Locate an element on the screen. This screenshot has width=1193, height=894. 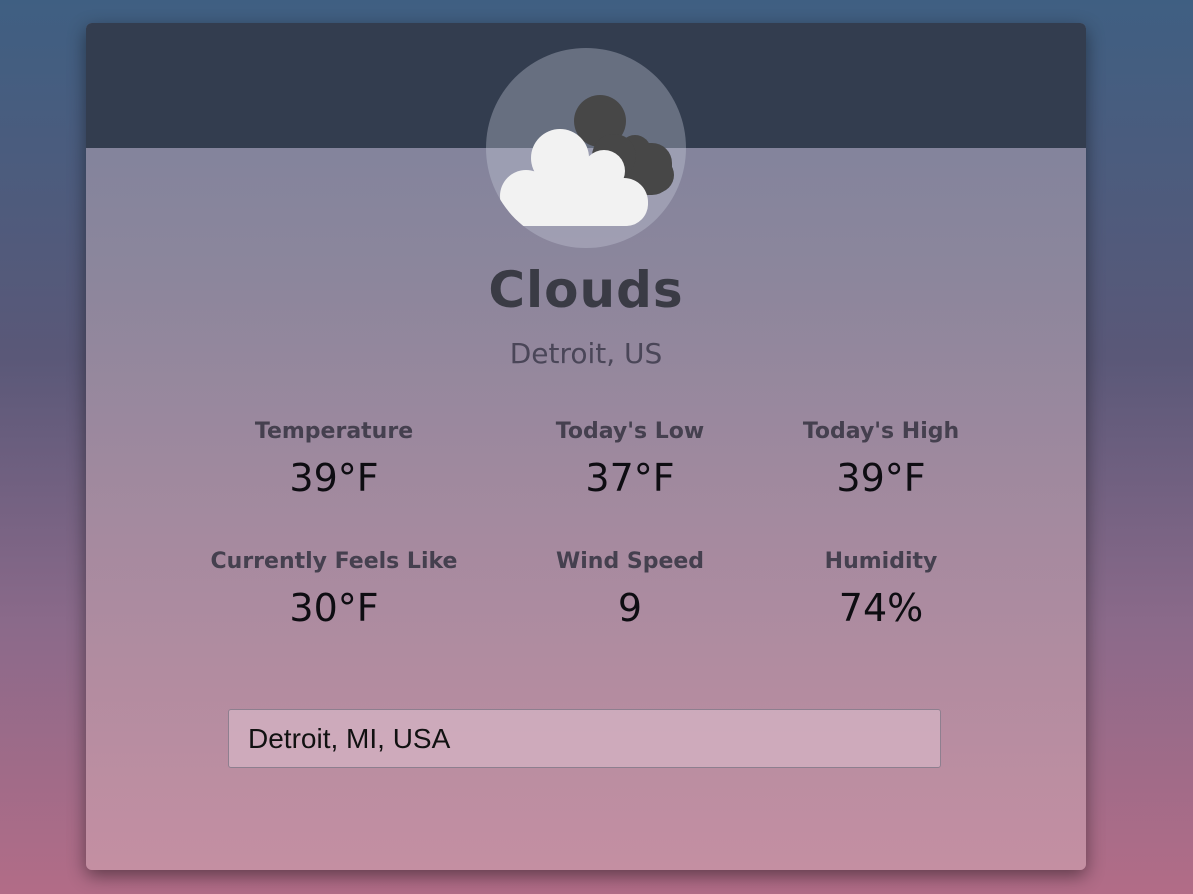
stat-humidity: Humidity 74% is located at coordinates (881, 589).